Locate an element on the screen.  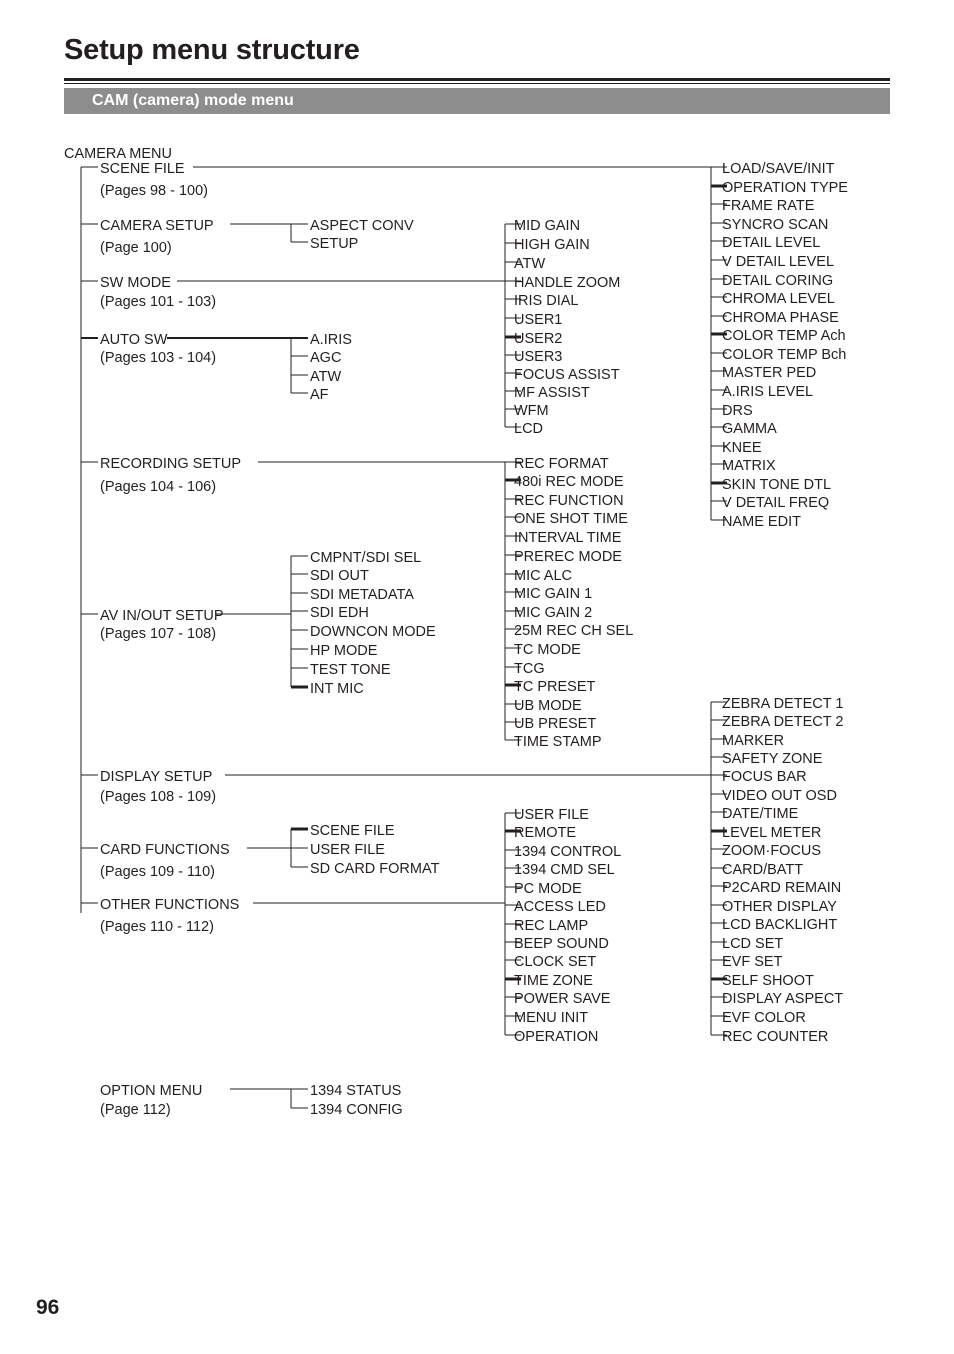
submenu-item-zebra-detect-1: ZEBRA DETECT 1 is located at coordinates (782, 704).